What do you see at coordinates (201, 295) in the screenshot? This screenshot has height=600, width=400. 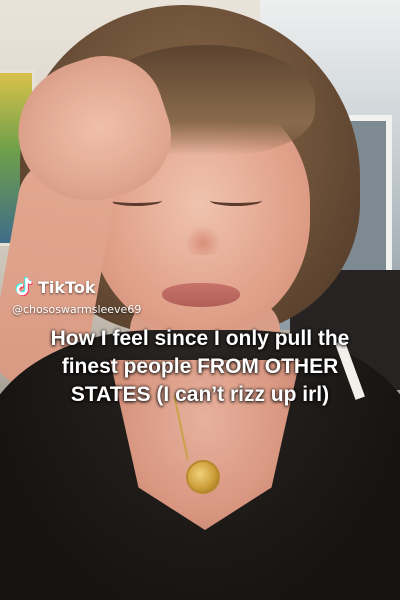 I see `mouth` at bounding box center [201, 295].